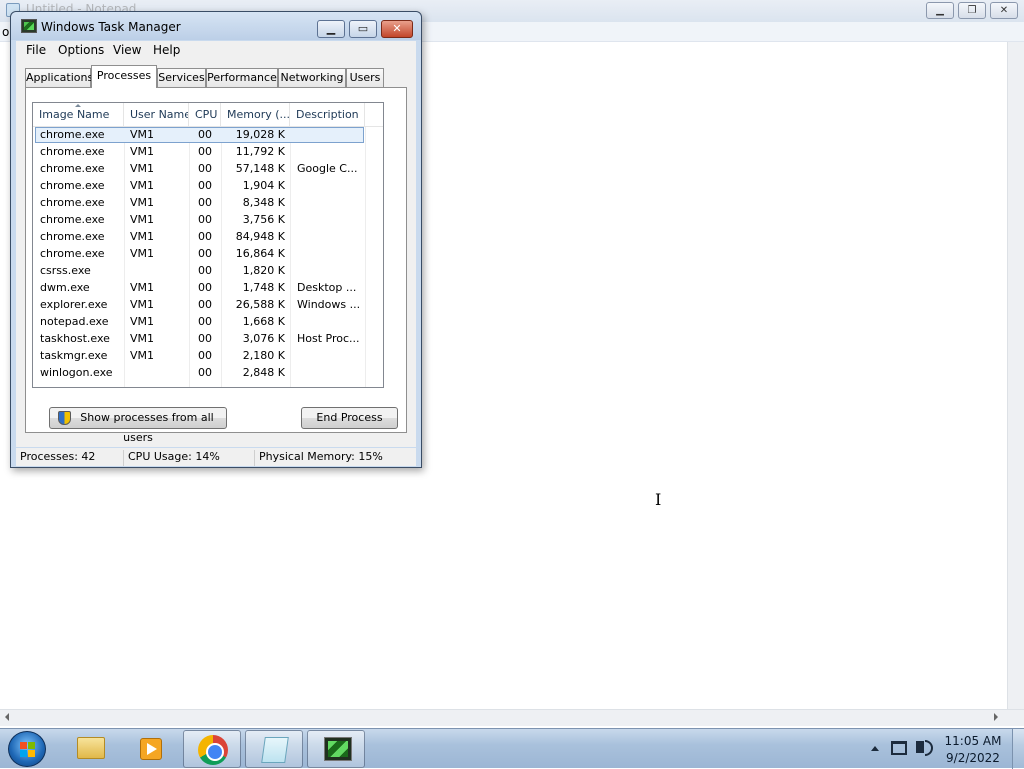  What do you see at coordinates (242, 77) in the screenshot?
I see `tab-performance: Performance` at bounding box center [242, 77].